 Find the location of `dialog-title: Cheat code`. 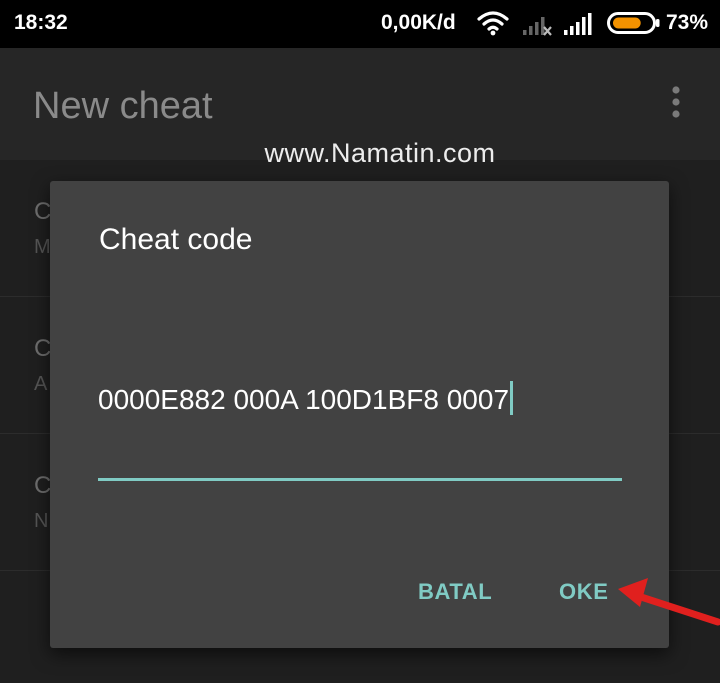

dialog-title: Cheat code is located at coordinates (176, 239).